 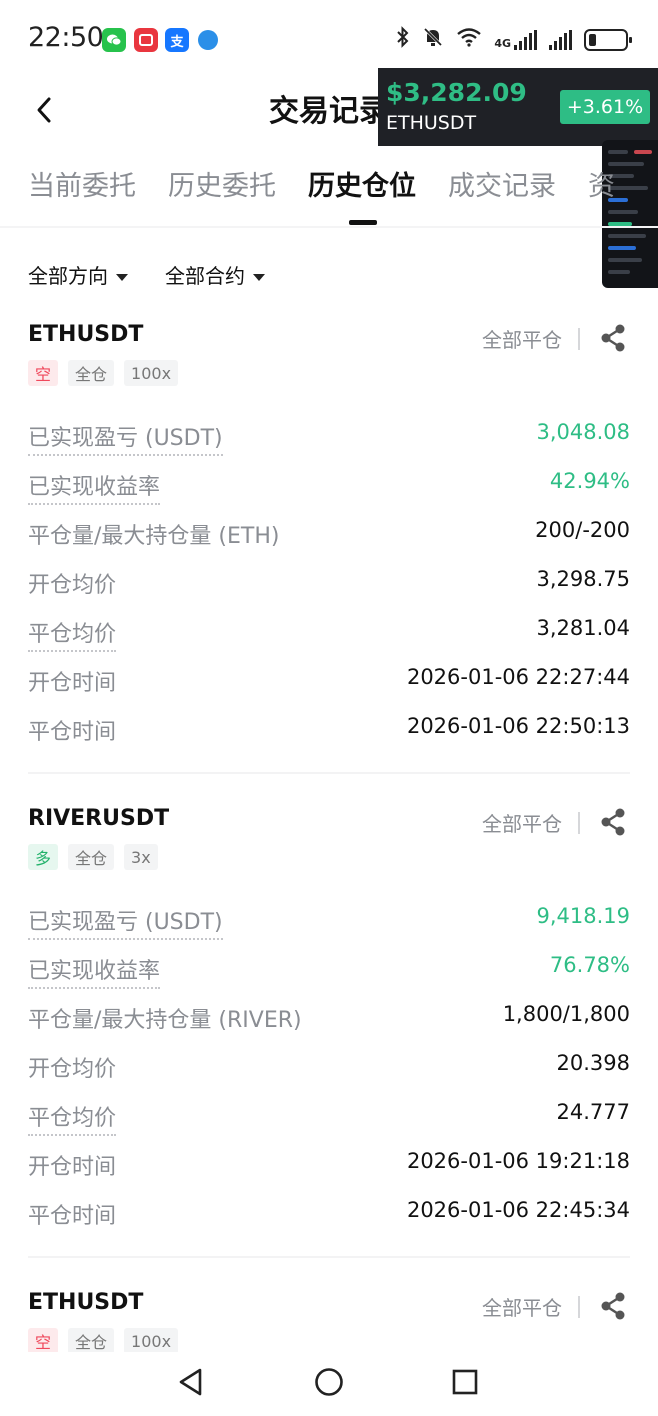 What do you see at coordinates (329, 1068) in the screenshot?
I see `open-avg-row: 开仓均价 20.398` at bounding box center [329, 1068].